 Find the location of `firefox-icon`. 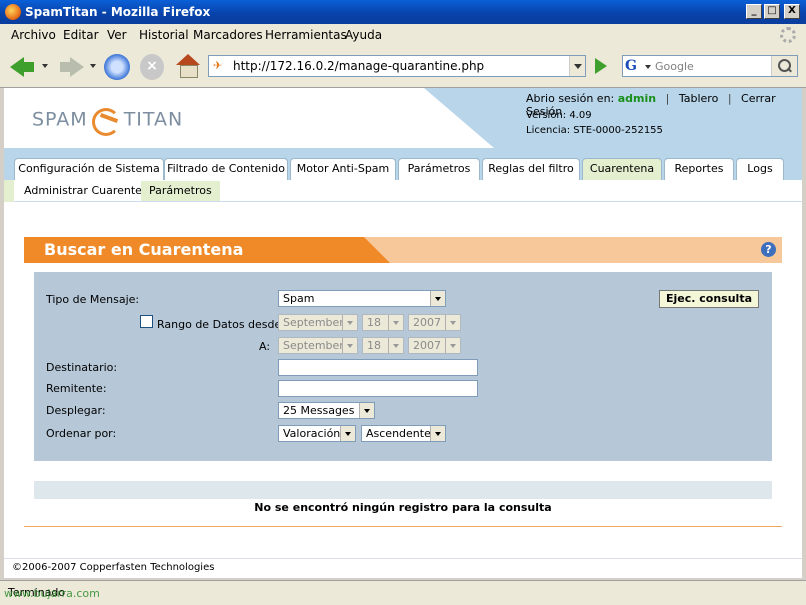

firefox-icon is located at coordinates (13, 12).